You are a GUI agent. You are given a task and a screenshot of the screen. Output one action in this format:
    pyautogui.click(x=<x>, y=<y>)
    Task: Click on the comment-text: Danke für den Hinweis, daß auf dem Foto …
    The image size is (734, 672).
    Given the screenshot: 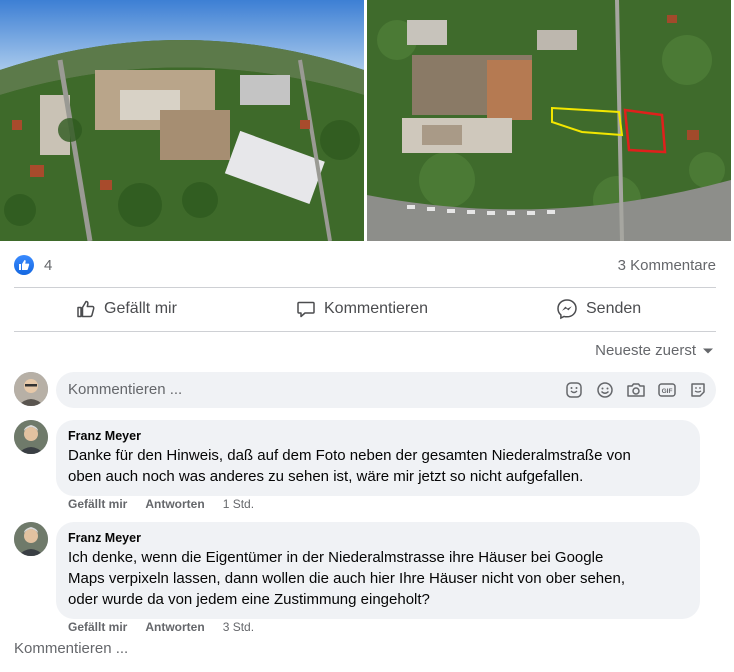 What is the action you would take?
    pyautogui.click(x=378, y=466)
    